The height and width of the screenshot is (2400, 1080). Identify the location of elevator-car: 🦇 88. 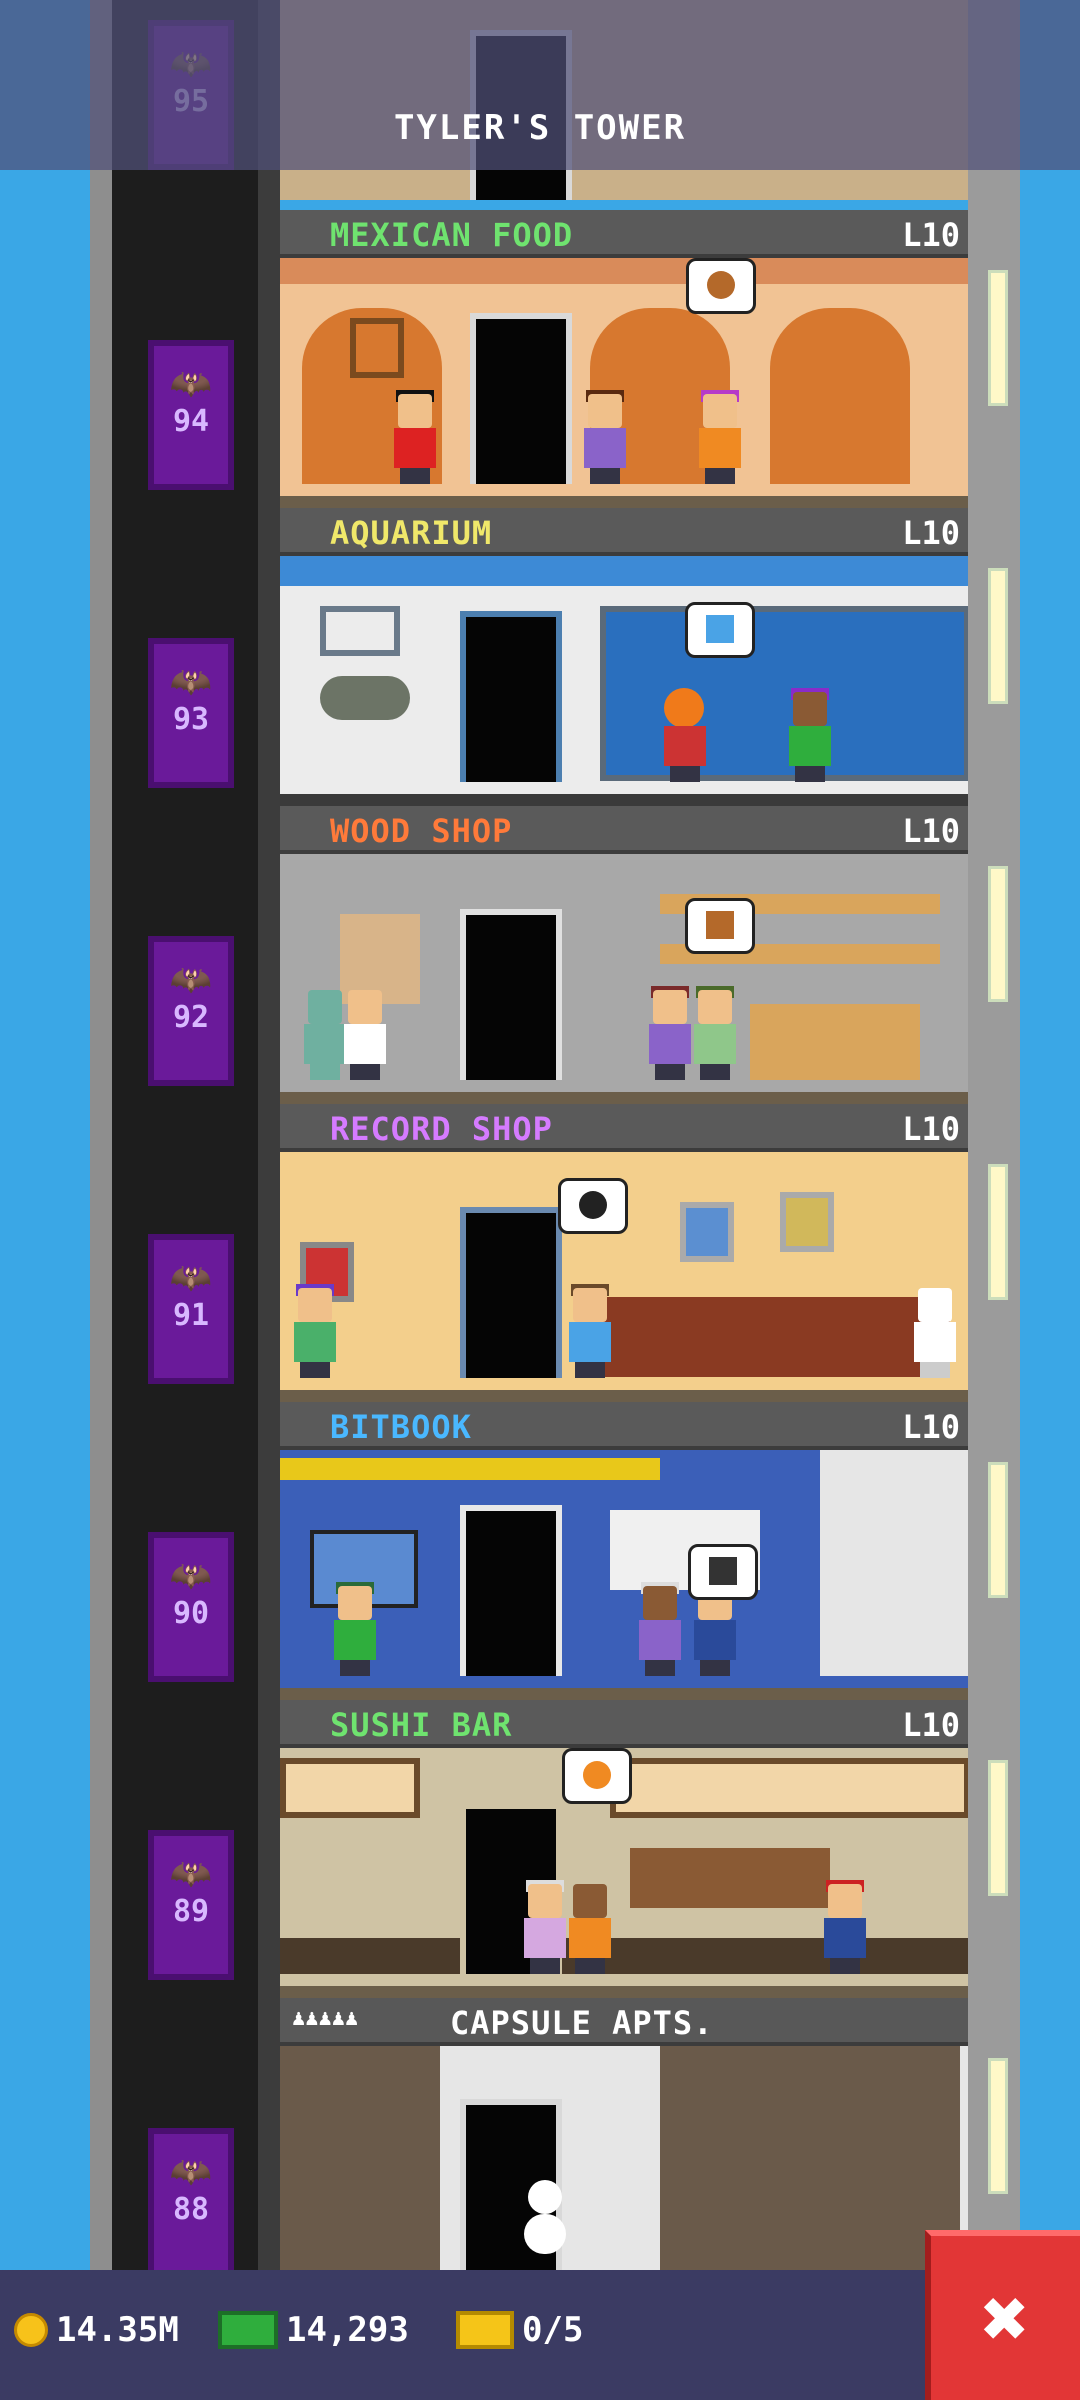
(191, 2203).